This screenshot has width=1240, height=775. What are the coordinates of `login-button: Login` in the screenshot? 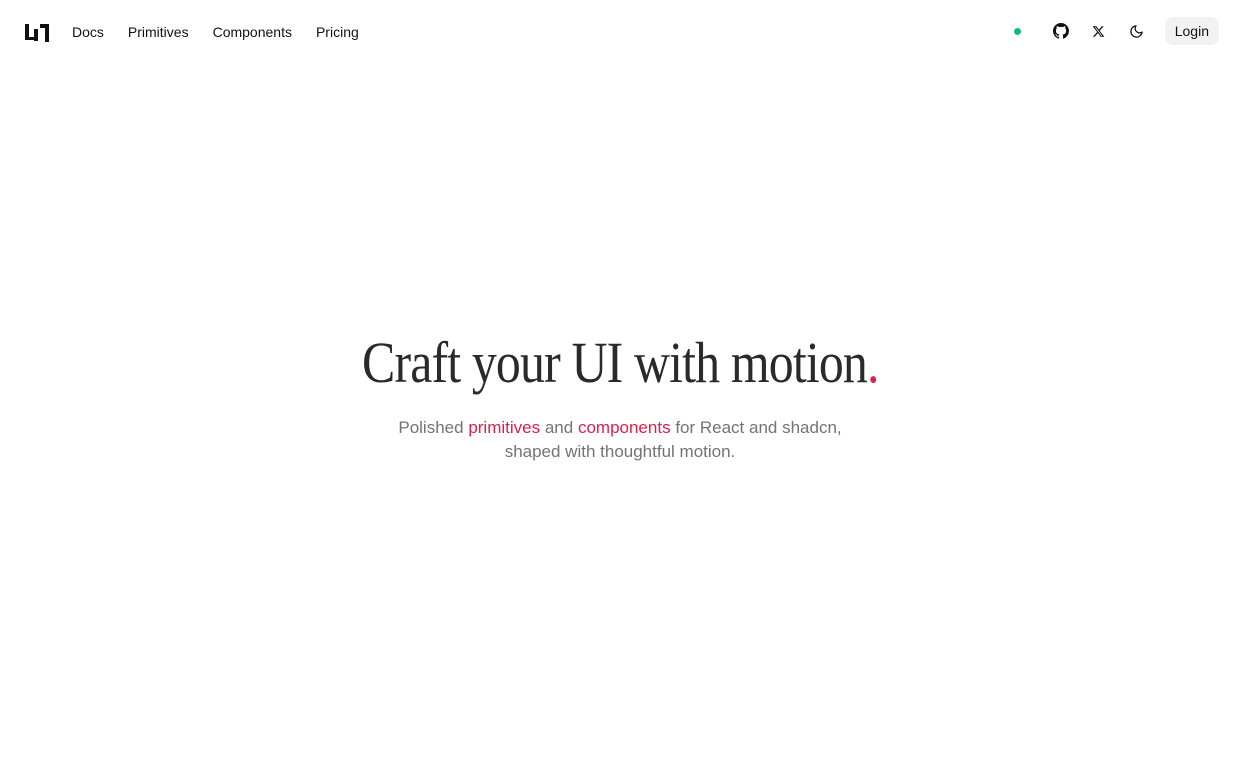 It's located at (1191, 31).